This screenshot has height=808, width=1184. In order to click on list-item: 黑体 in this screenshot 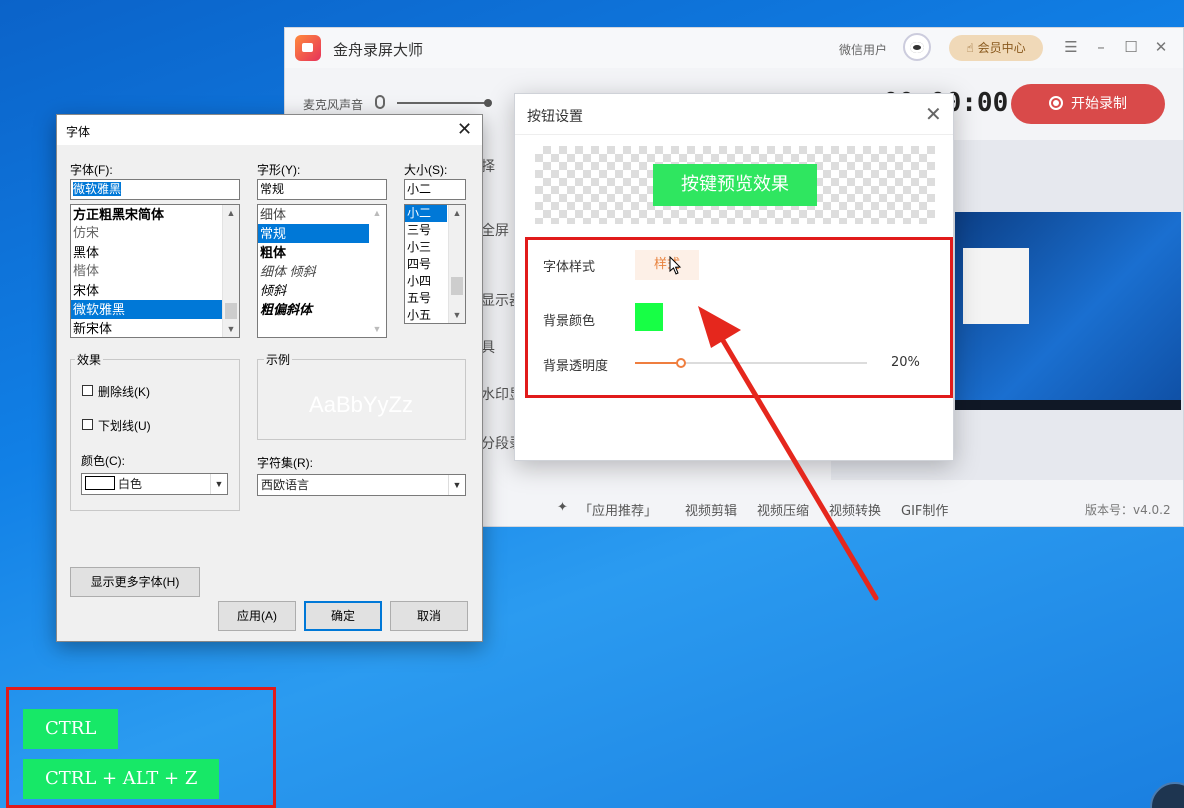, I will do `click(155, 252)`.